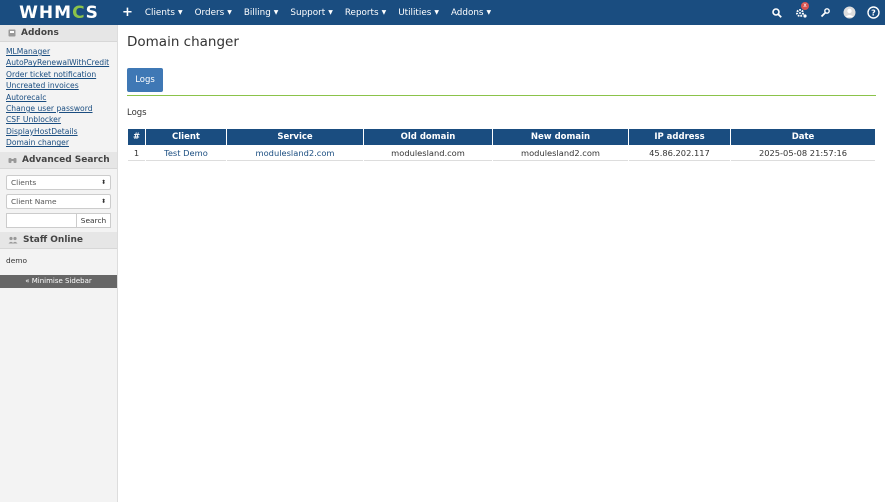  I want to click on addon-link-csf-unblocker: CSF Unblocker, so click(61, 119).